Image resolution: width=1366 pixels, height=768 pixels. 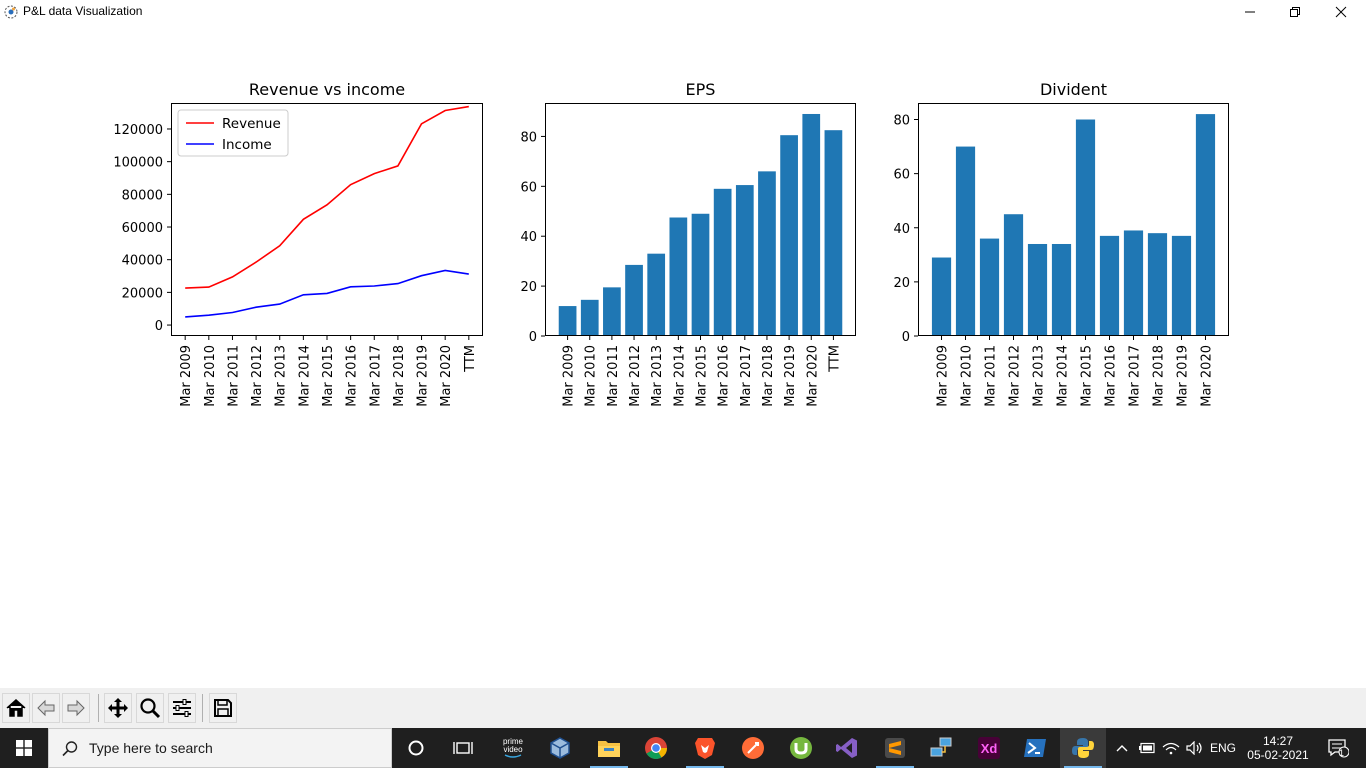 I want to click on chrome-app, so click(x=656, y=748).